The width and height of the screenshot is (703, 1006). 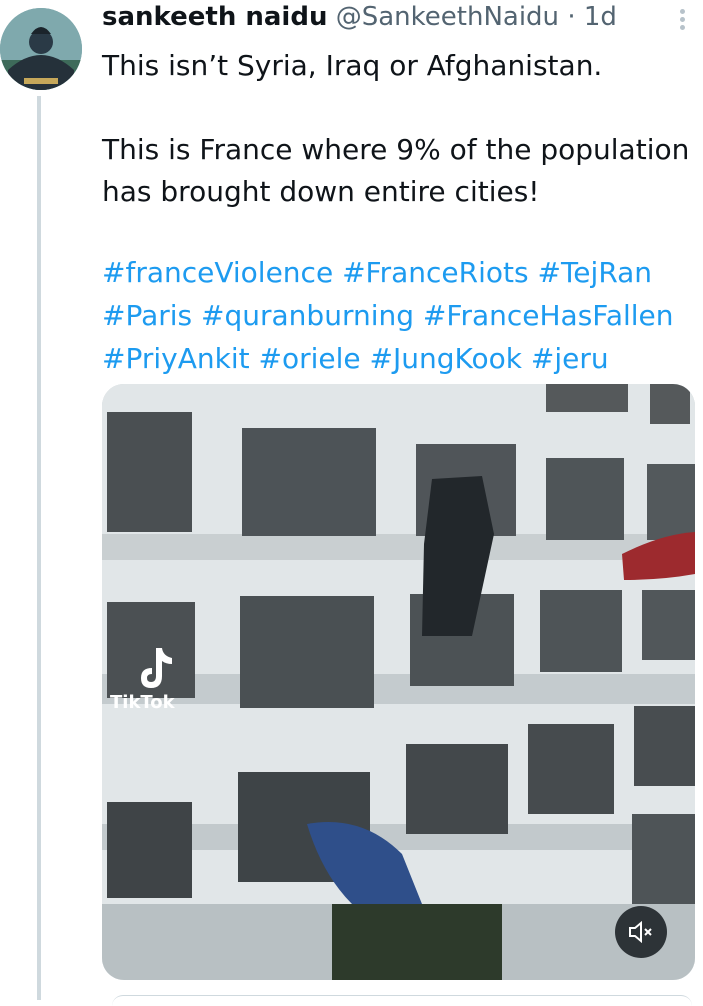 What do you see at coordinates (214, 17) in the screenshot?
I see `author-name: sankeeth naidu` at bounding box center [214, 17].